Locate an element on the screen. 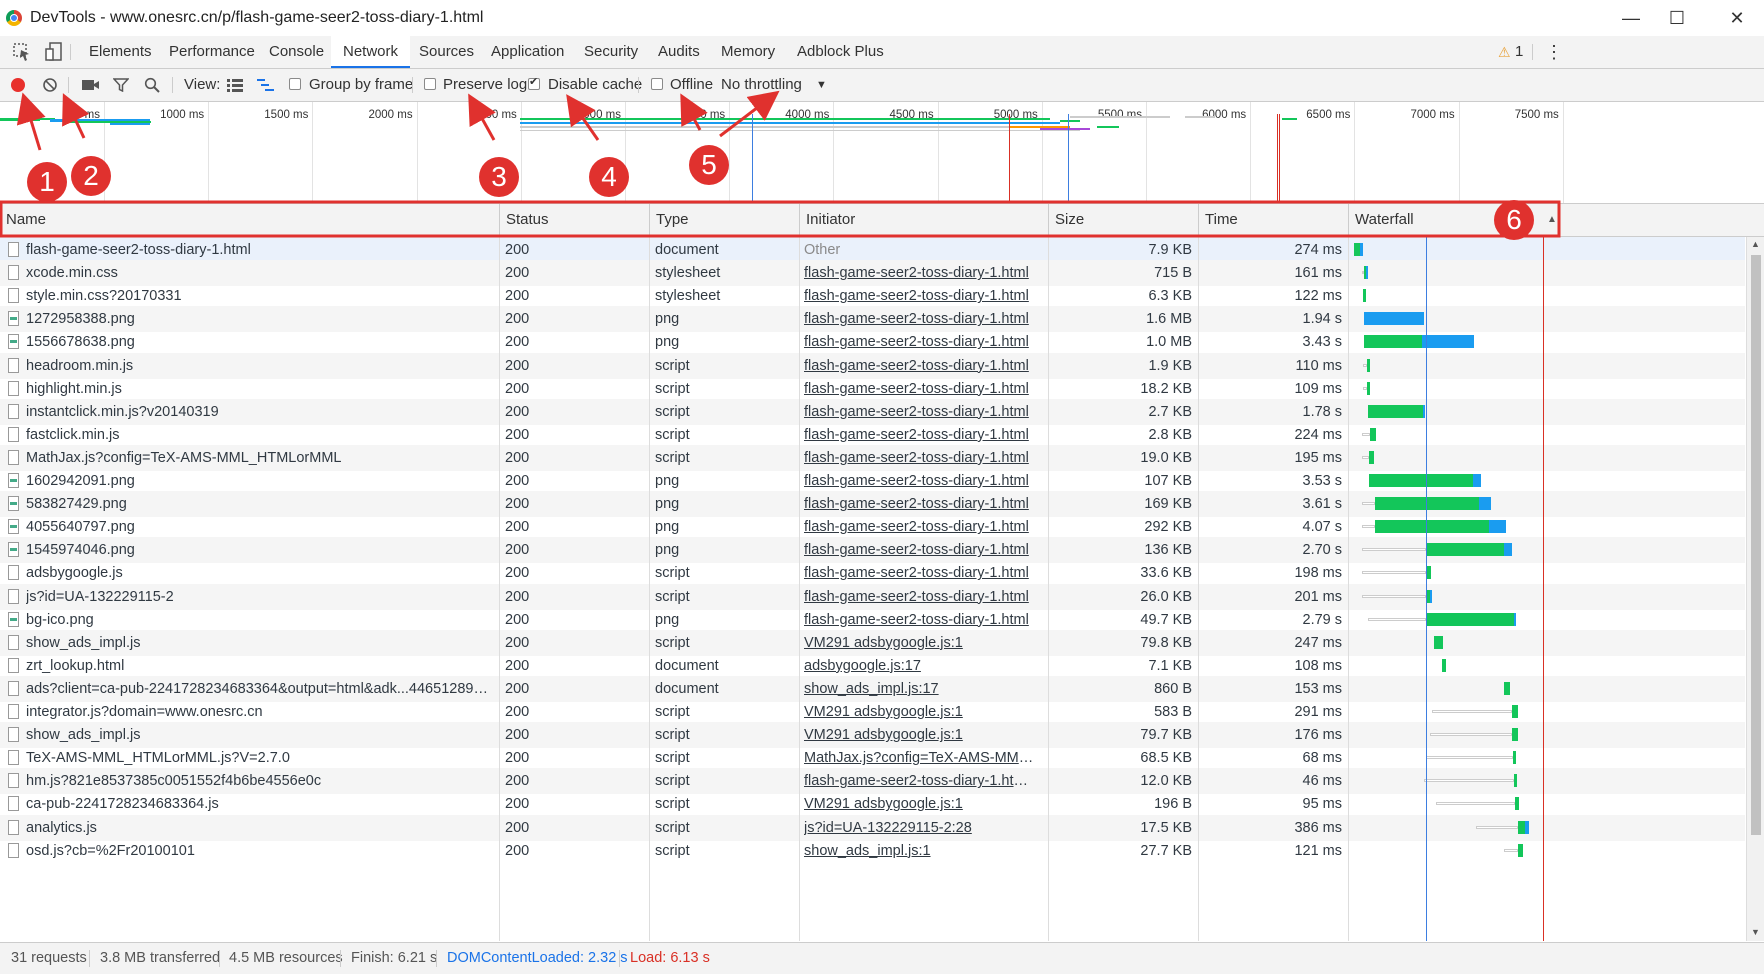 The image size is (1764, 974). request-name: hm.js?821e8537385c0051552f4b6be4556e0c is located at coordinates (260, 781).